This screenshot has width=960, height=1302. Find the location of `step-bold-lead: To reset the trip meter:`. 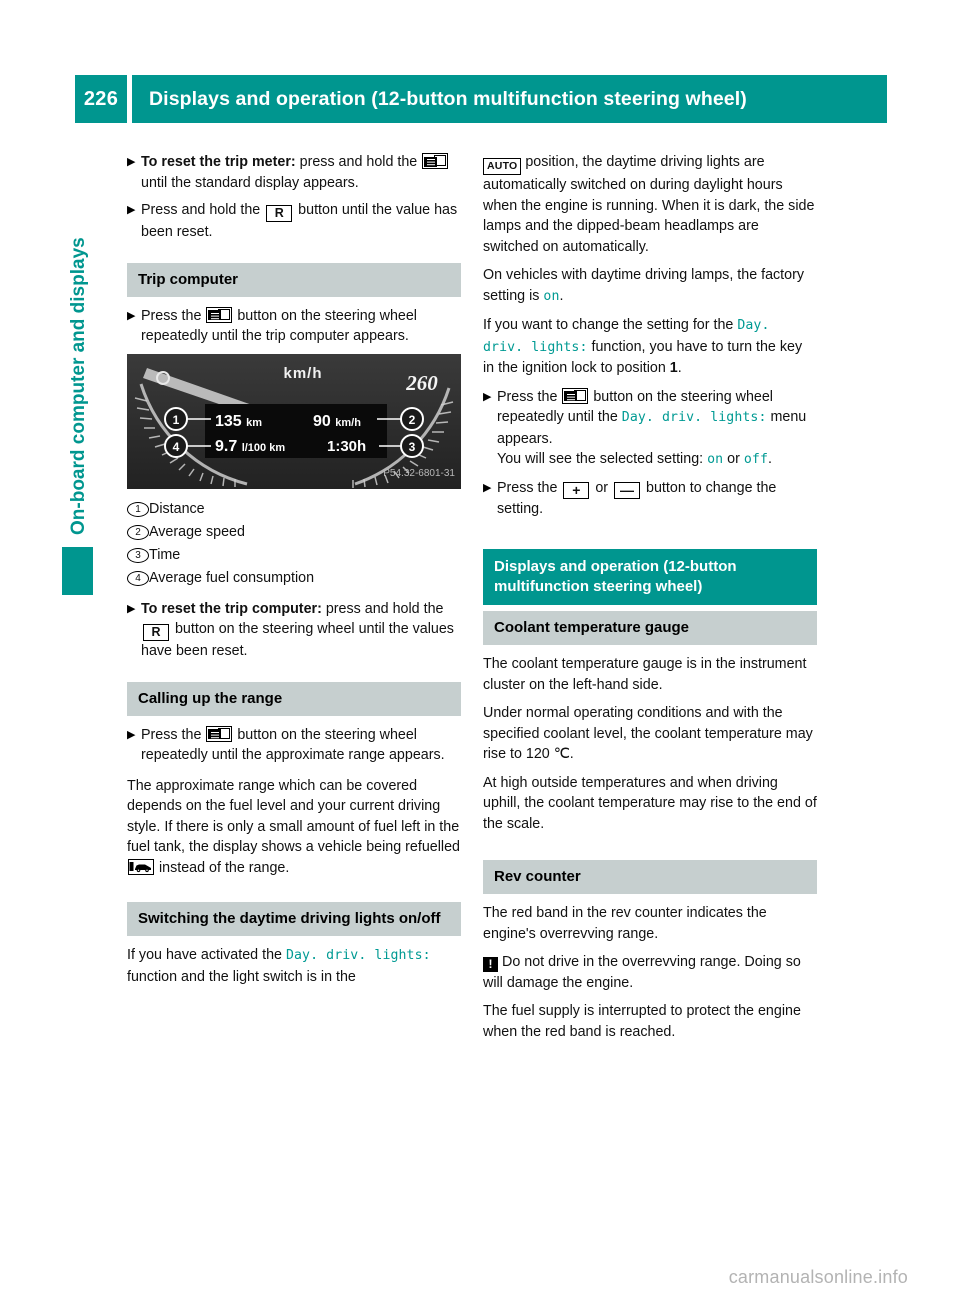

step-bold-lead: To reset the trip meter: is located at coordinates (218, 162).